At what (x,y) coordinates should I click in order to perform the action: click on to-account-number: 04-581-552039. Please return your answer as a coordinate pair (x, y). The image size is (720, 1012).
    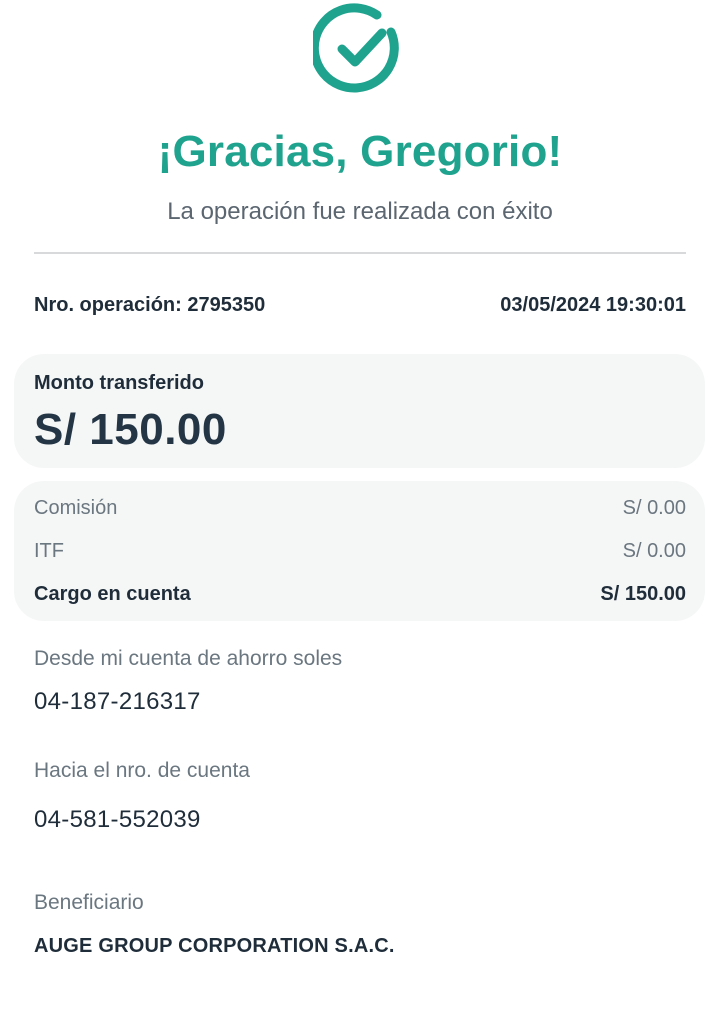
    Looking at the image, I should click on (117, 819).